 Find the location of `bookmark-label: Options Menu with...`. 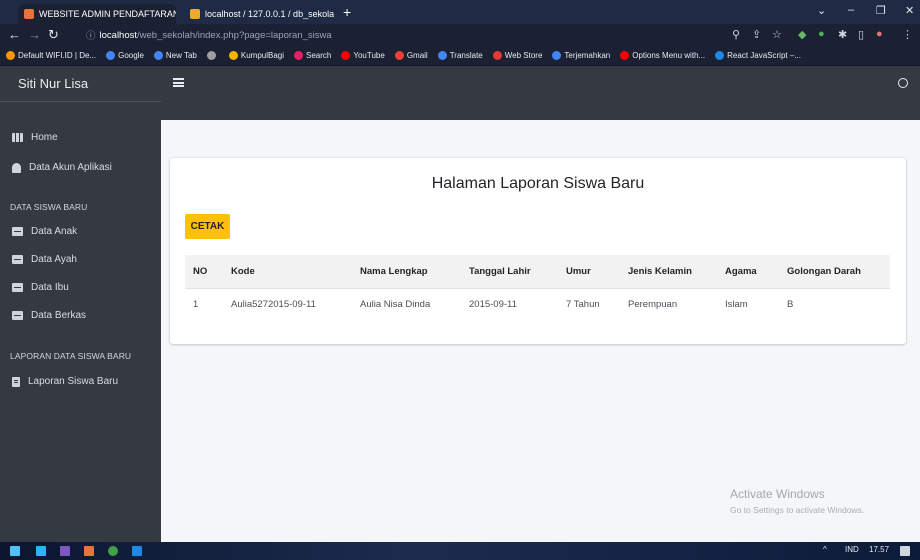

bookmark-label: Options Menu with... is located at coordinates (669, 55).